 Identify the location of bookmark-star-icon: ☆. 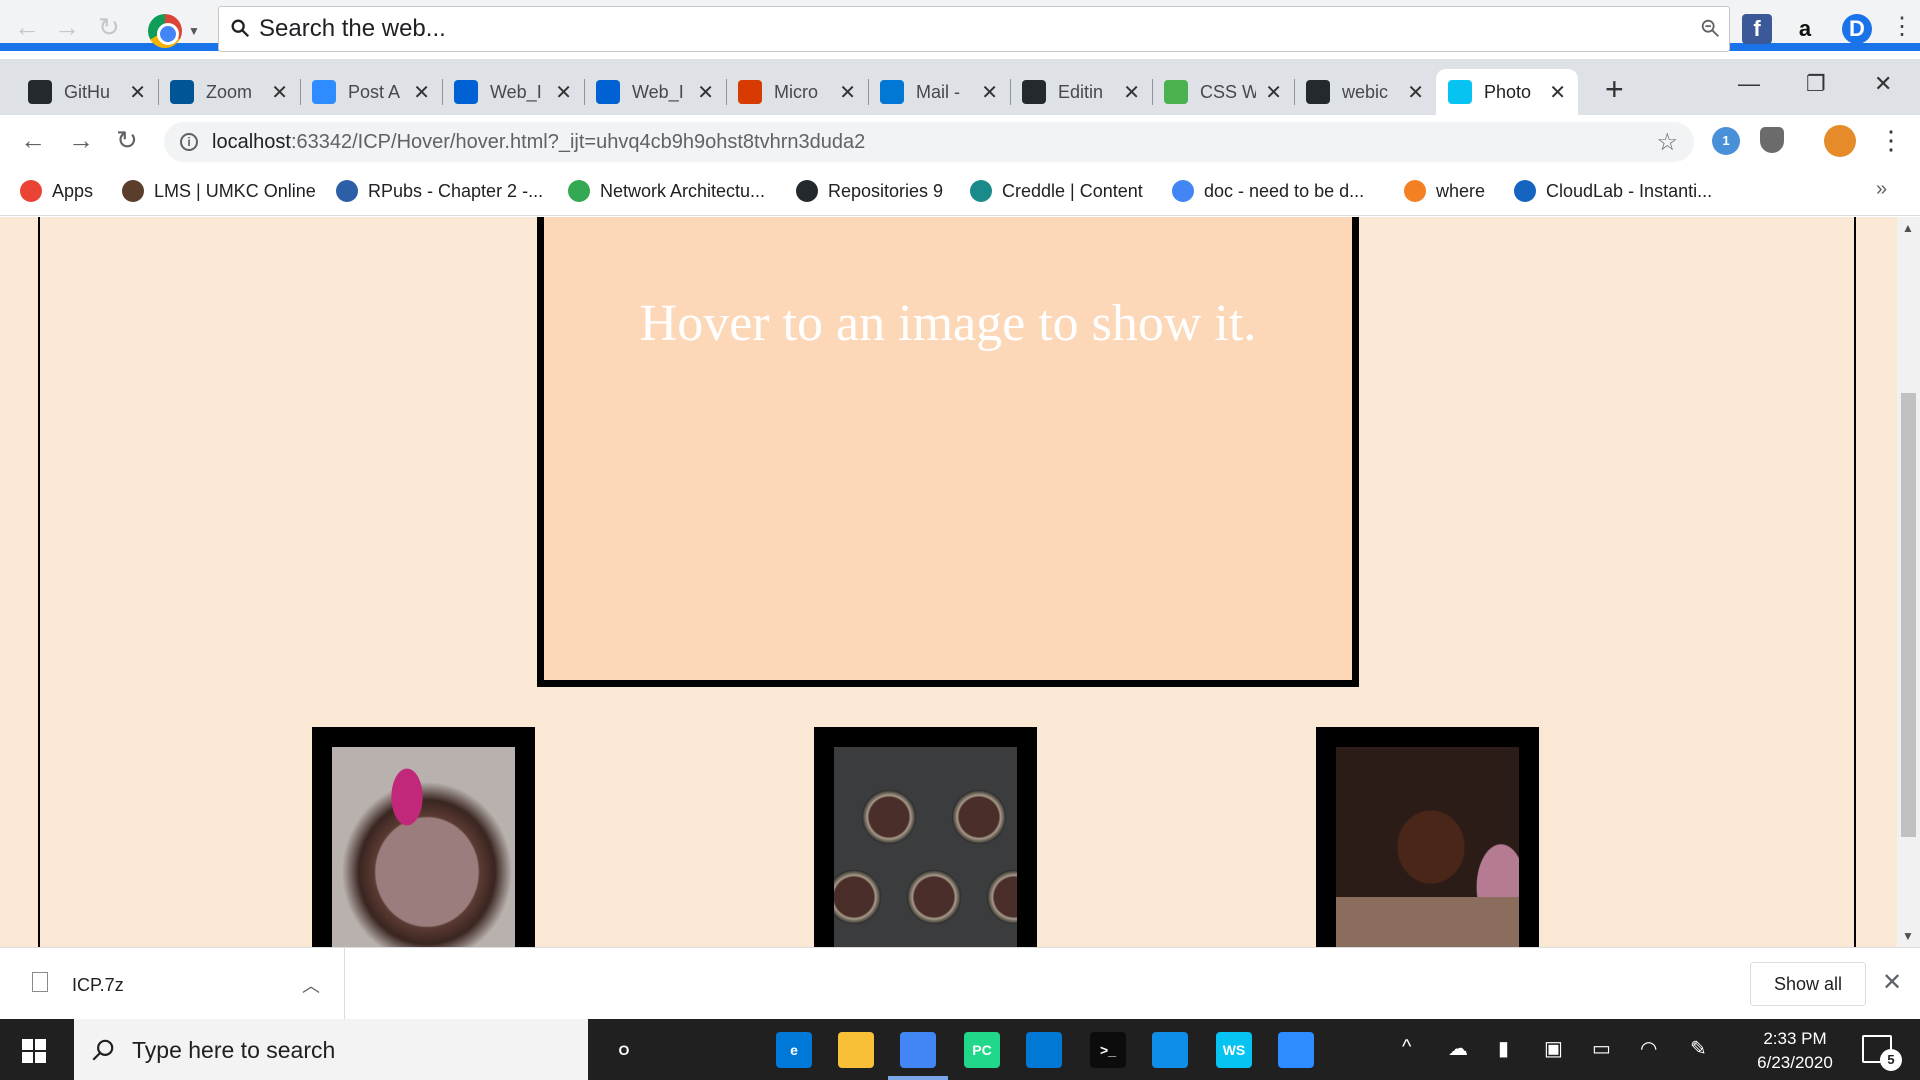
(1667, 142).